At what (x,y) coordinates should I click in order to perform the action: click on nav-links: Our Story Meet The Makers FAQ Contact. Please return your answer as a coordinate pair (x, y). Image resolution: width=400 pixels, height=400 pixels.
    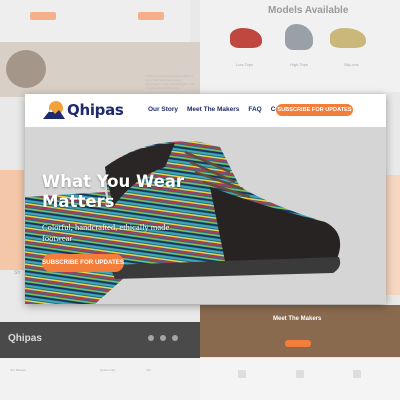
    Looking at the image, I should click on (221, 109).